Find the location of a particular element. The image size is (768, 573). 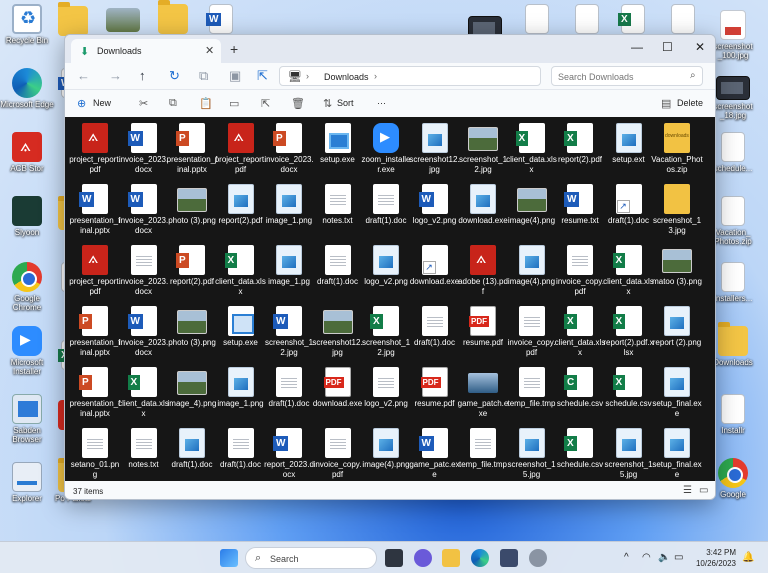

forward-button: → is located at coordinates (115, 75).